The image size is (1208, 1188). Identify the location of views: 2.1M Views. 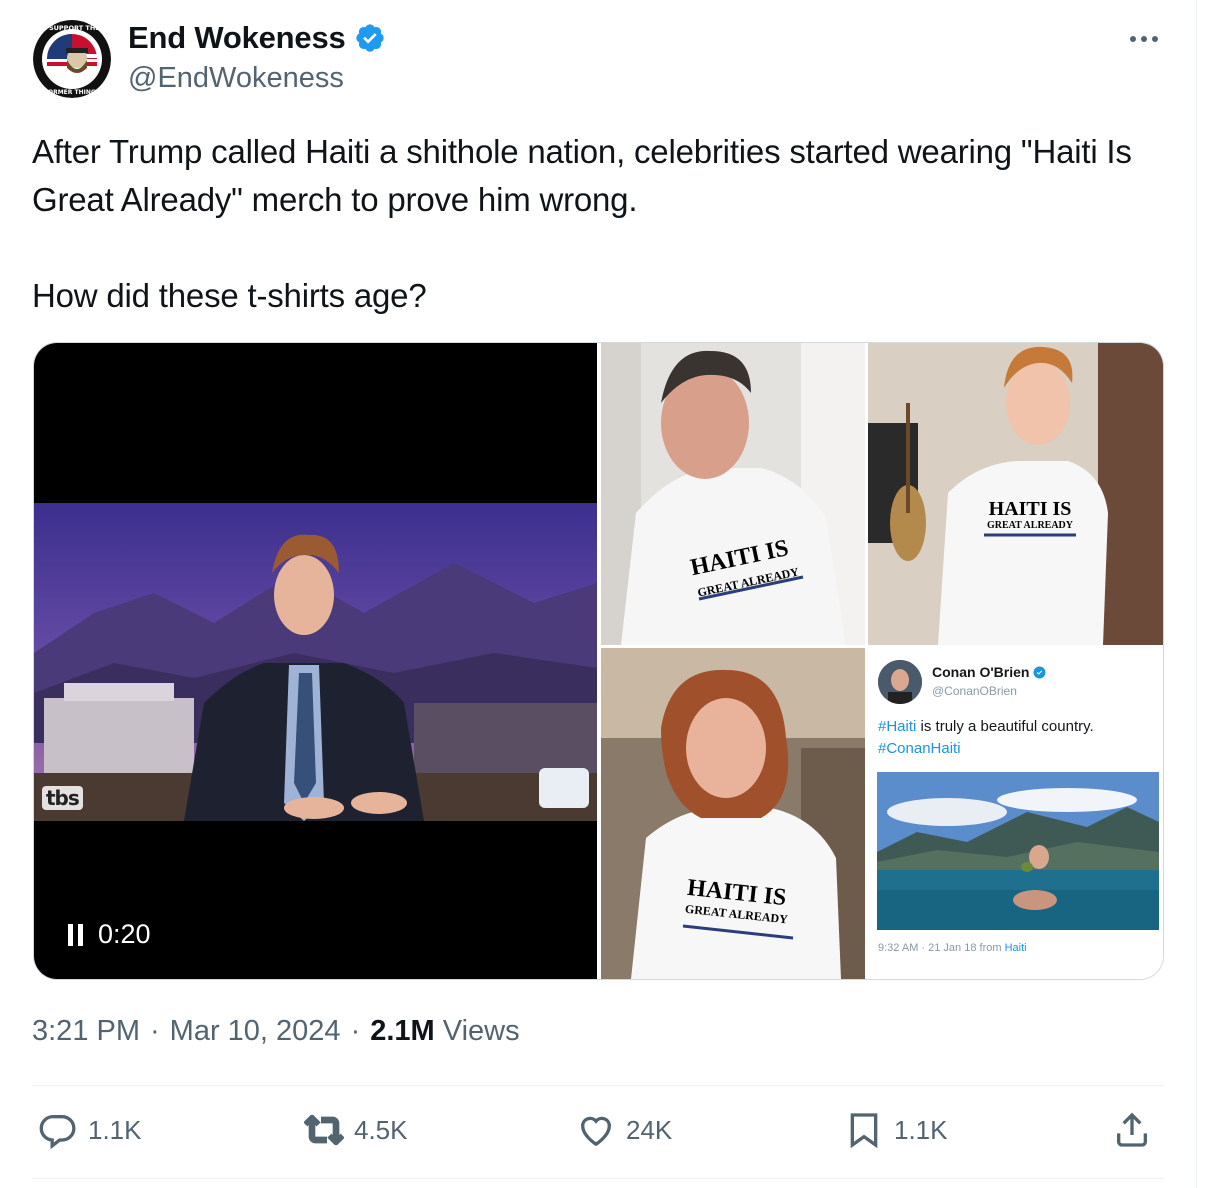
(444, 1031).